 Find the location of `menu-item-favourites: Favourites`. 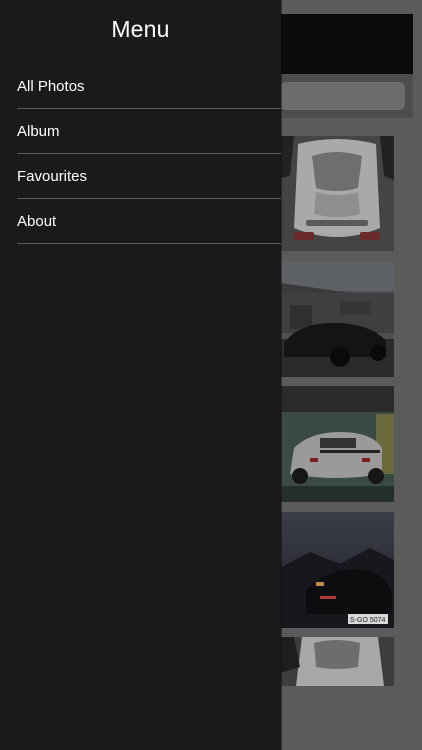

menu-item-favourites: Favourites is located at coordinates (149, 176).